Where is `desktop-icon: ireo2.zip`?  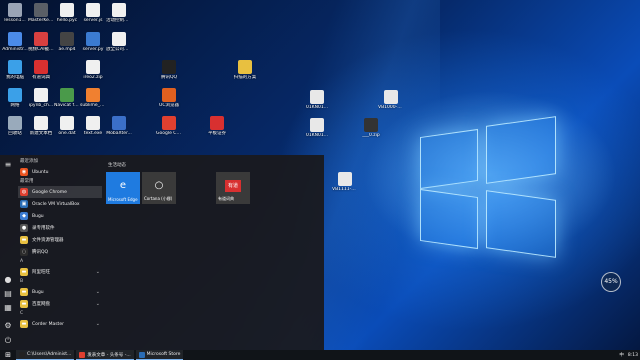
desktop-icon: ireo2.zip is located at coordinates (93, 70).